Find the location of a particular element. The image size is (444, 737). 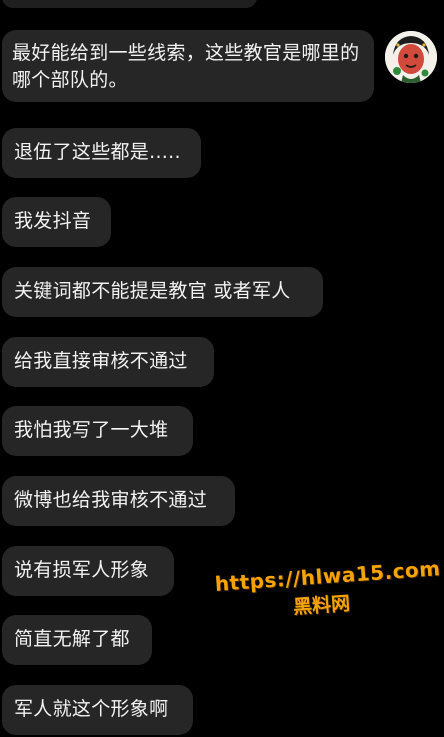

message-text: 简直无解了都 is located at coordinates (72, 639).